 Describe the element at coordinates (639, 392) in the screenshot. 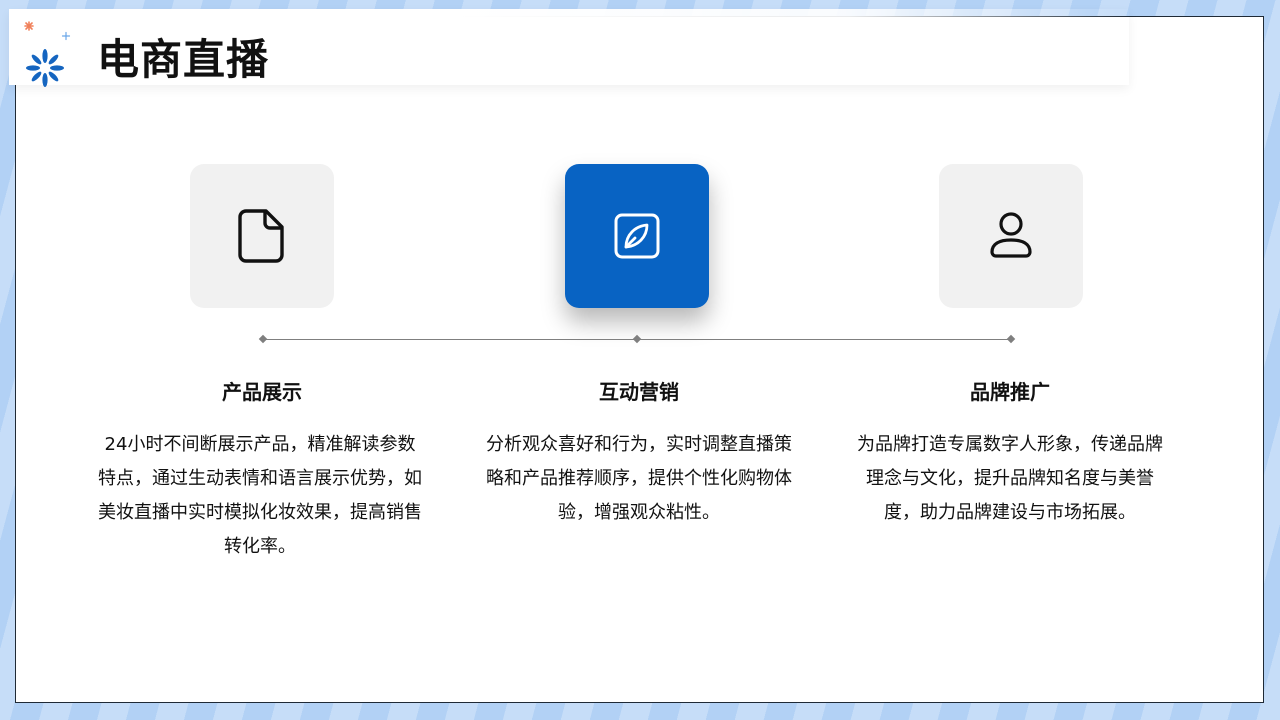

I see `feature-title-marketing: 互动营销` at that location.